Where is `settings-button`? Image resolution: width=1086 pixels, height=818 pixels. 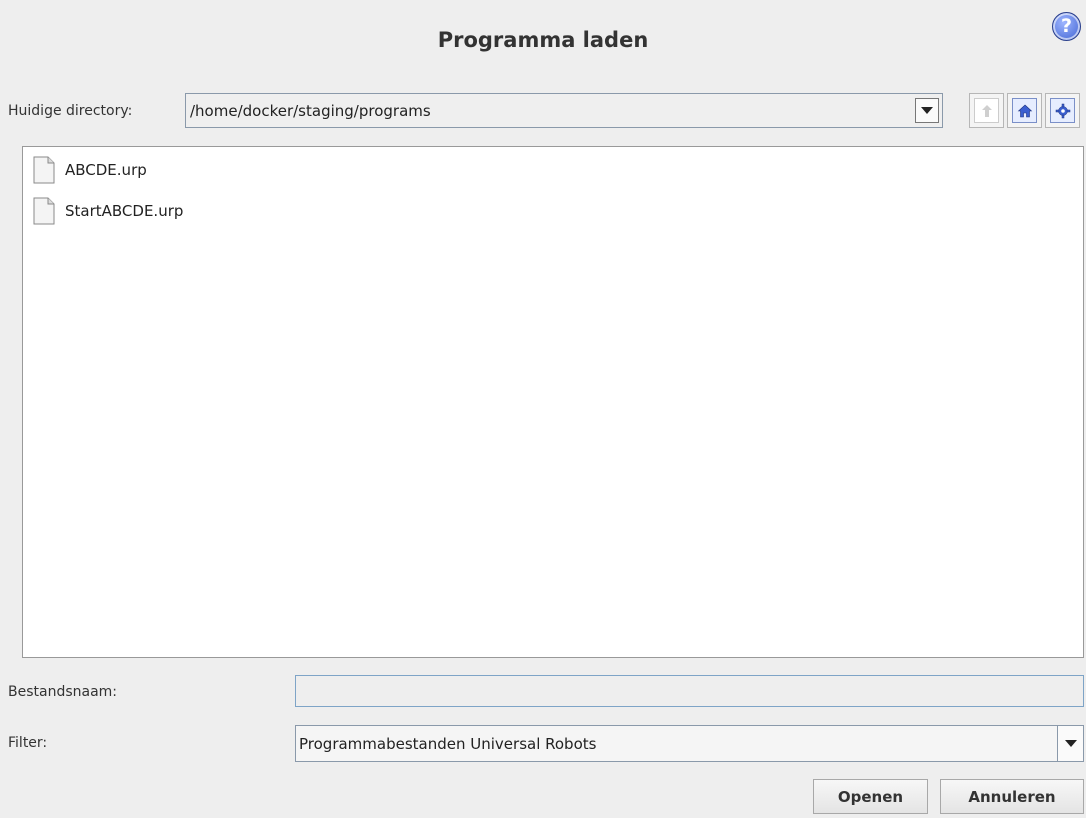
settings-button is located at coordinates (1062, 110).